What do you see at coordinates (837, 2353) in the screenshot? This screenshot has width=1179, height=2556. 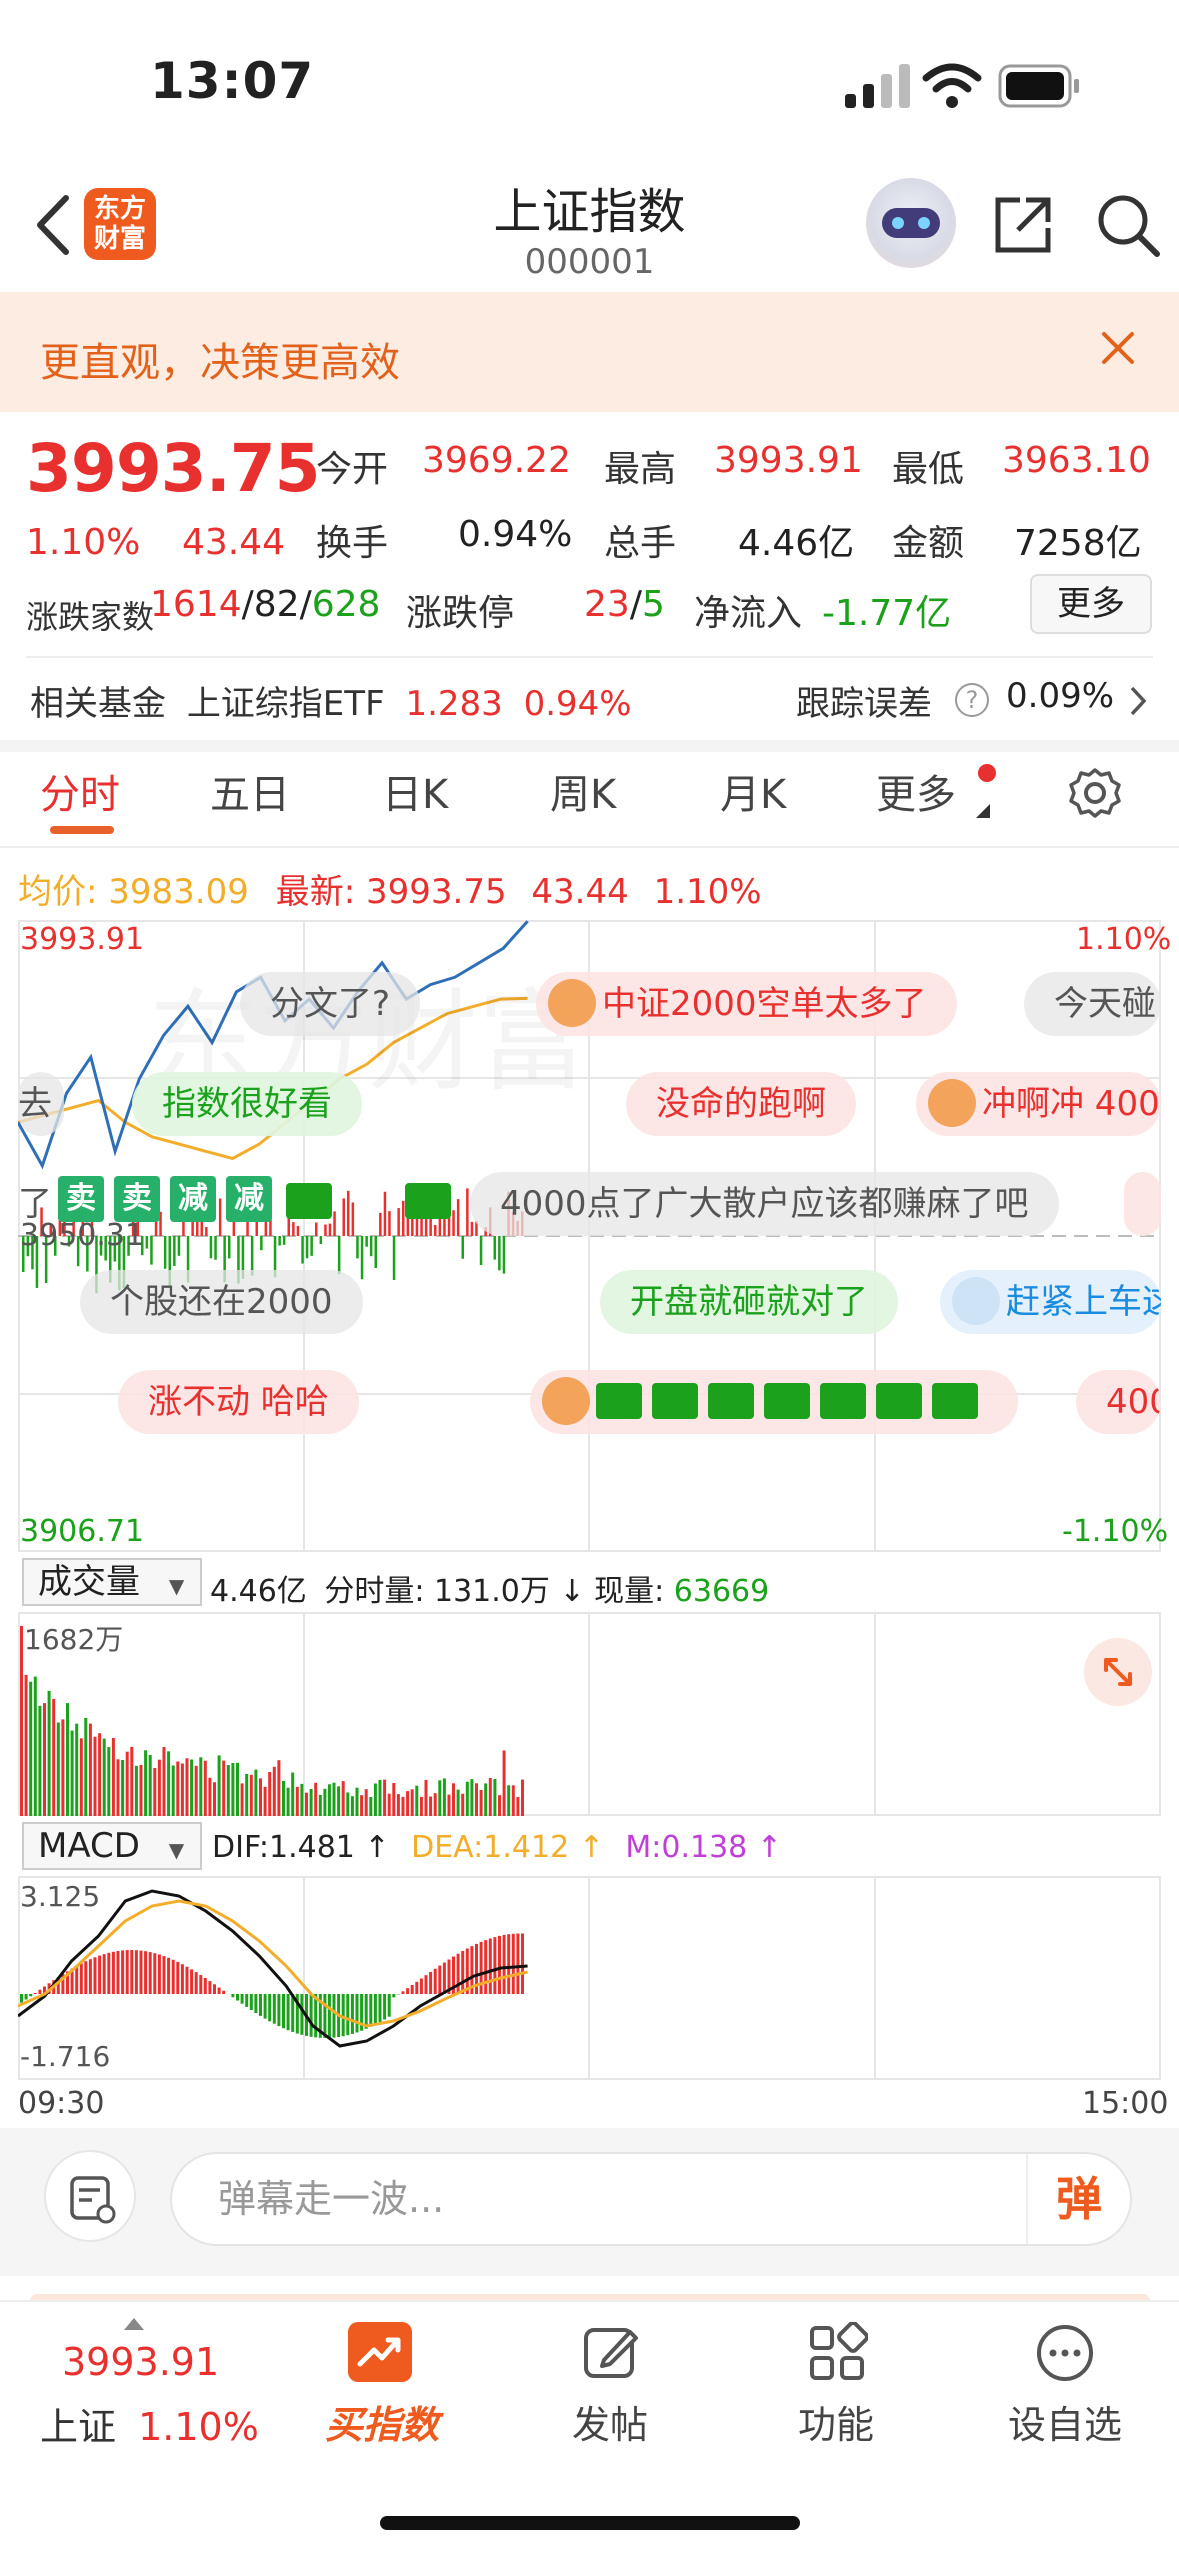 I see `grid-function-icon` at bounding box center [837, 2353].